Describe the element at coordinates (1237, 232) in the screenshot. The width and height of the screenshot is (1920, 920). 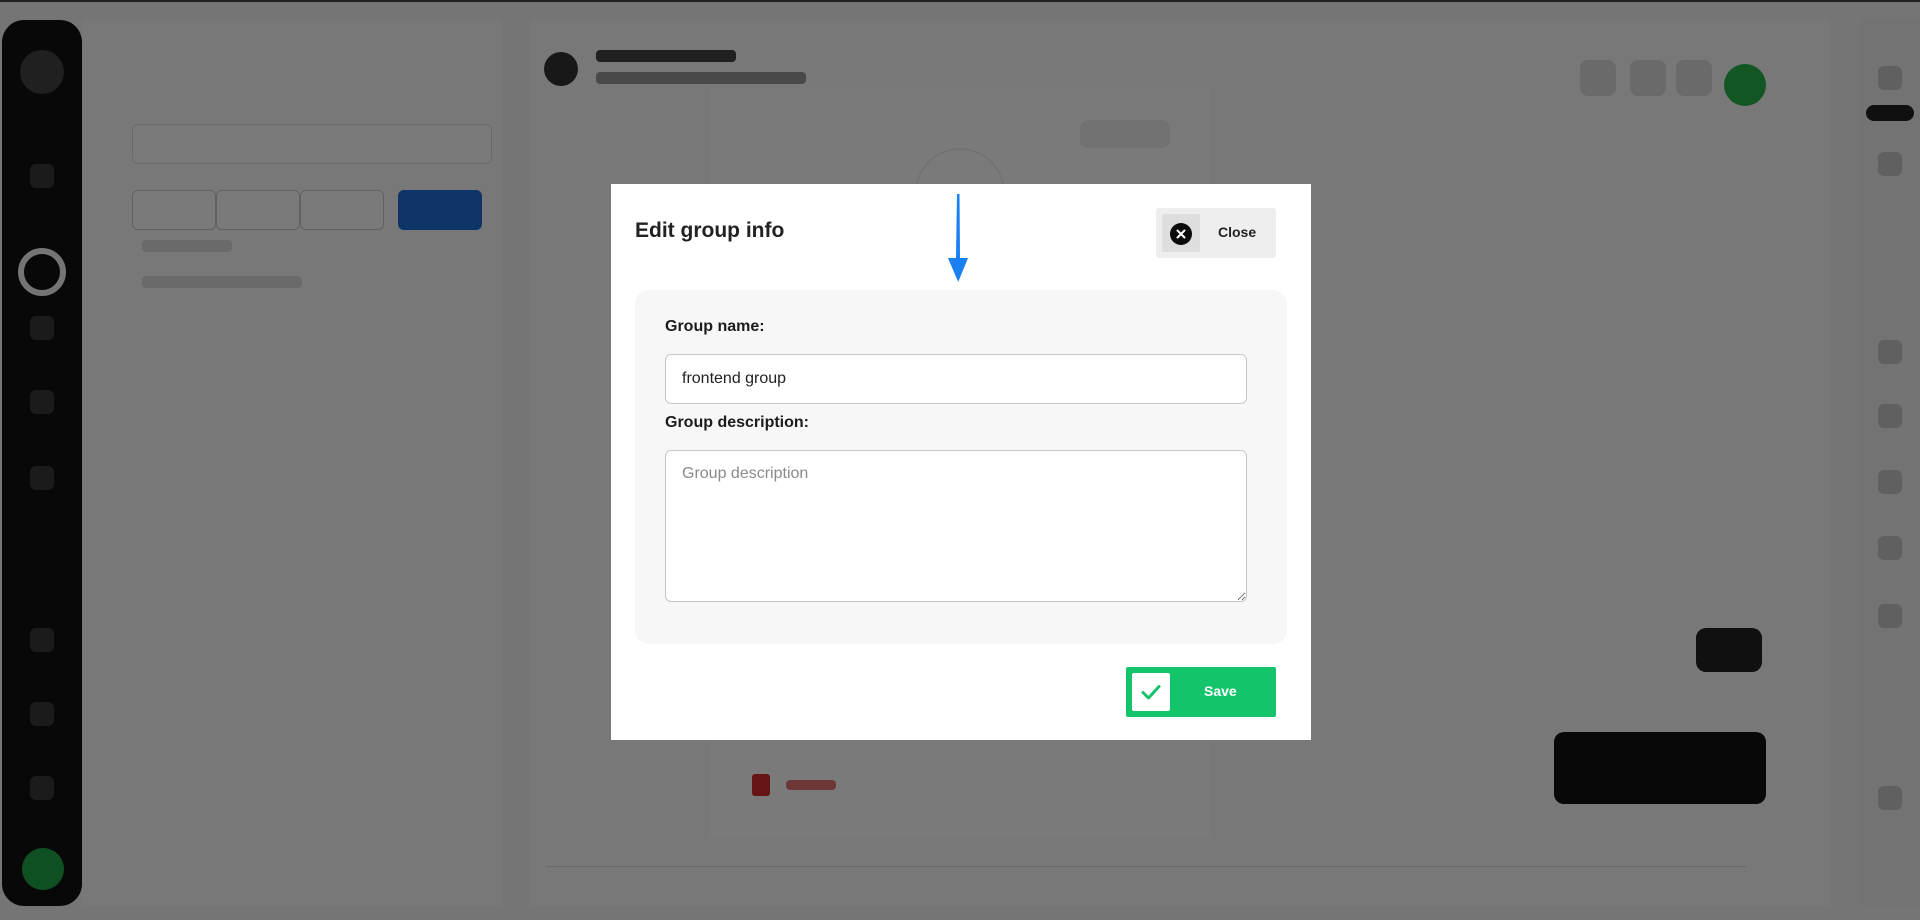
I see `close-label: Close` at that location.